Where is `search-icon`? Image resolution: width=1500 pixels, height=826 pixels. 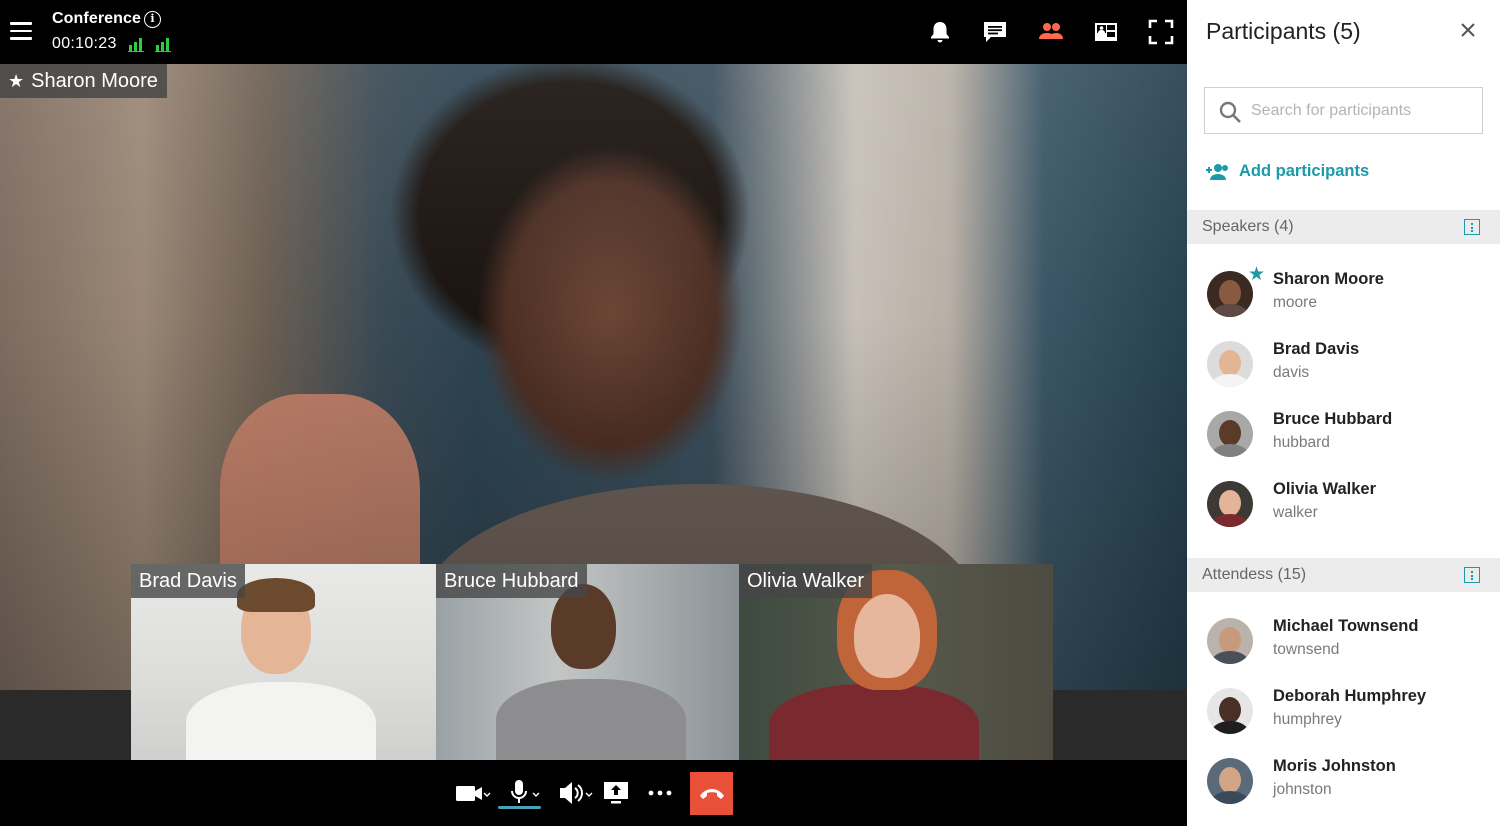 search-icon is located at coordinates (1230, 112).